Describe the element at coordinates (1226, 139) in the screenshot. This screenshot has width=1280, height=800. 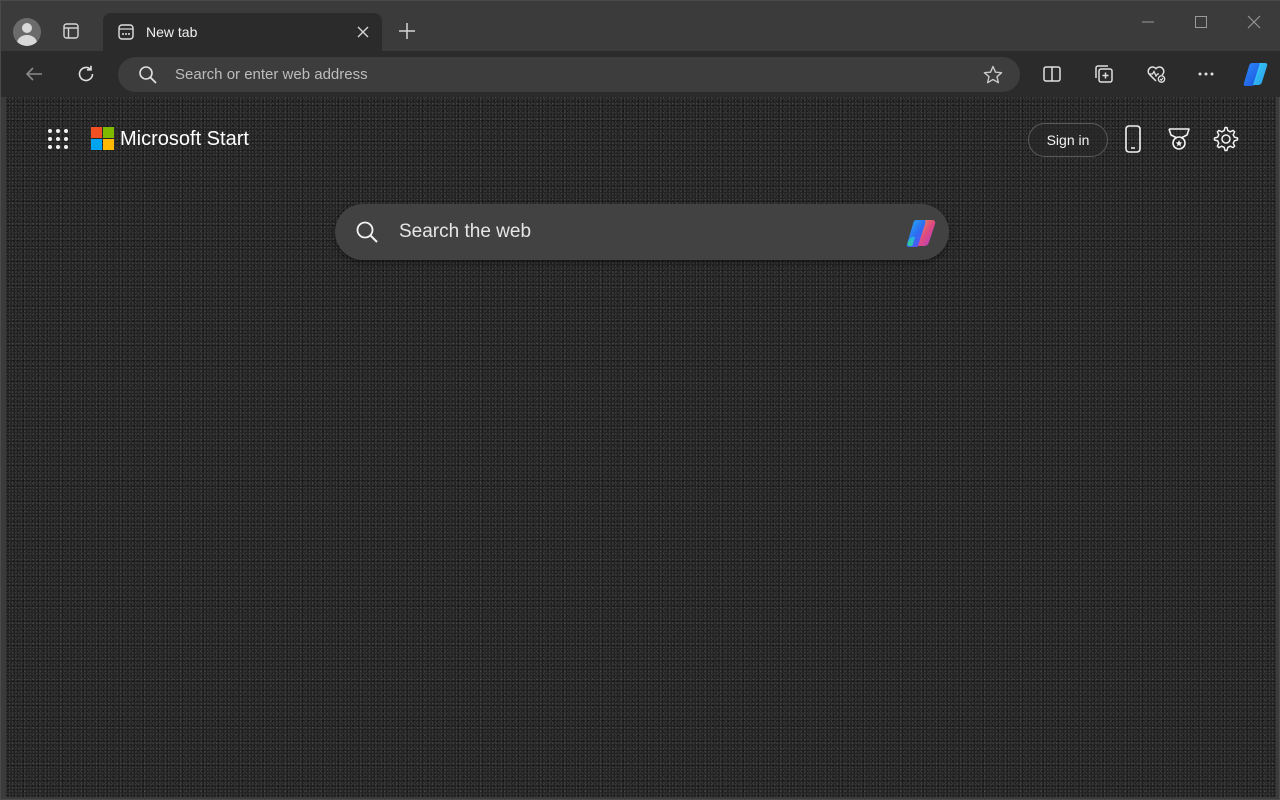
I see `gear-icon` at that location.